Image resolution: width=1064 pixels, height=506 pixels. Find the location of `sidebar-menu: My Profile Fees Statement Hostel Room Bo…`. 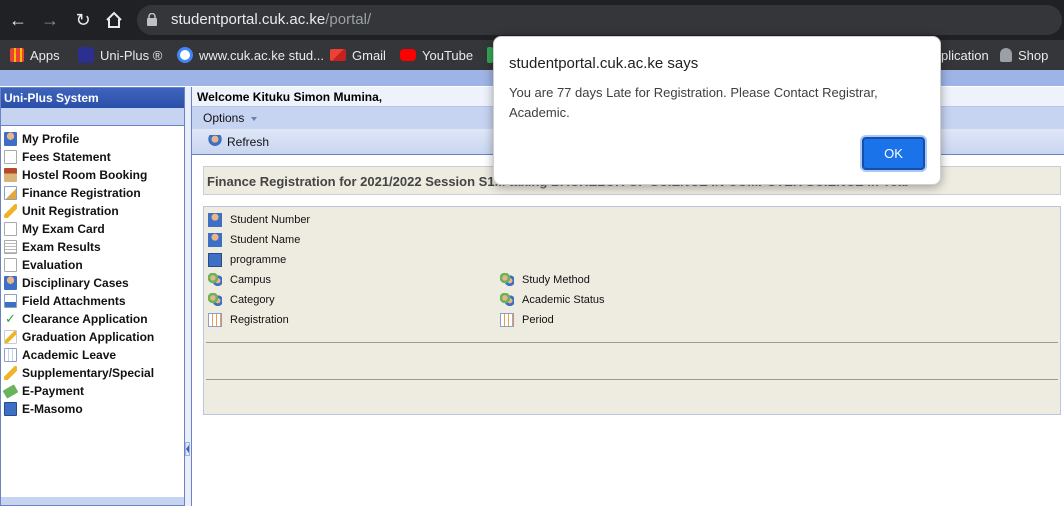

sidebar-menu: My Profile Fees Statement Hostel Room Bo… is located at coordinates (92, 272).